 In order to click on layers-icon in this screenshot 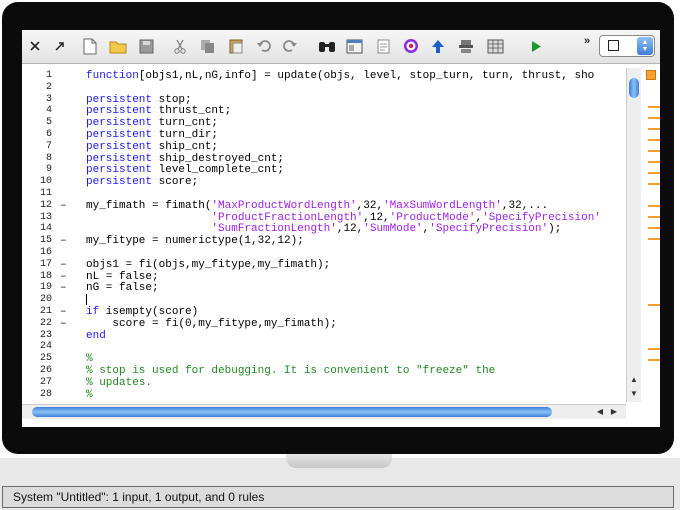, I will do `click(466, 46)`.